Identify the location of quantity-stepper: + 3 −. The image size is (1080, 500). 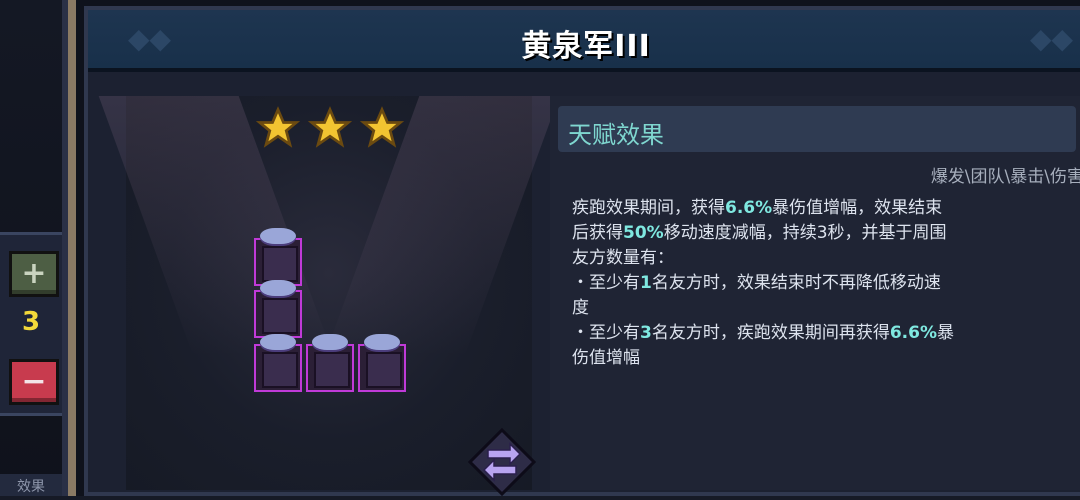
(31, 324).